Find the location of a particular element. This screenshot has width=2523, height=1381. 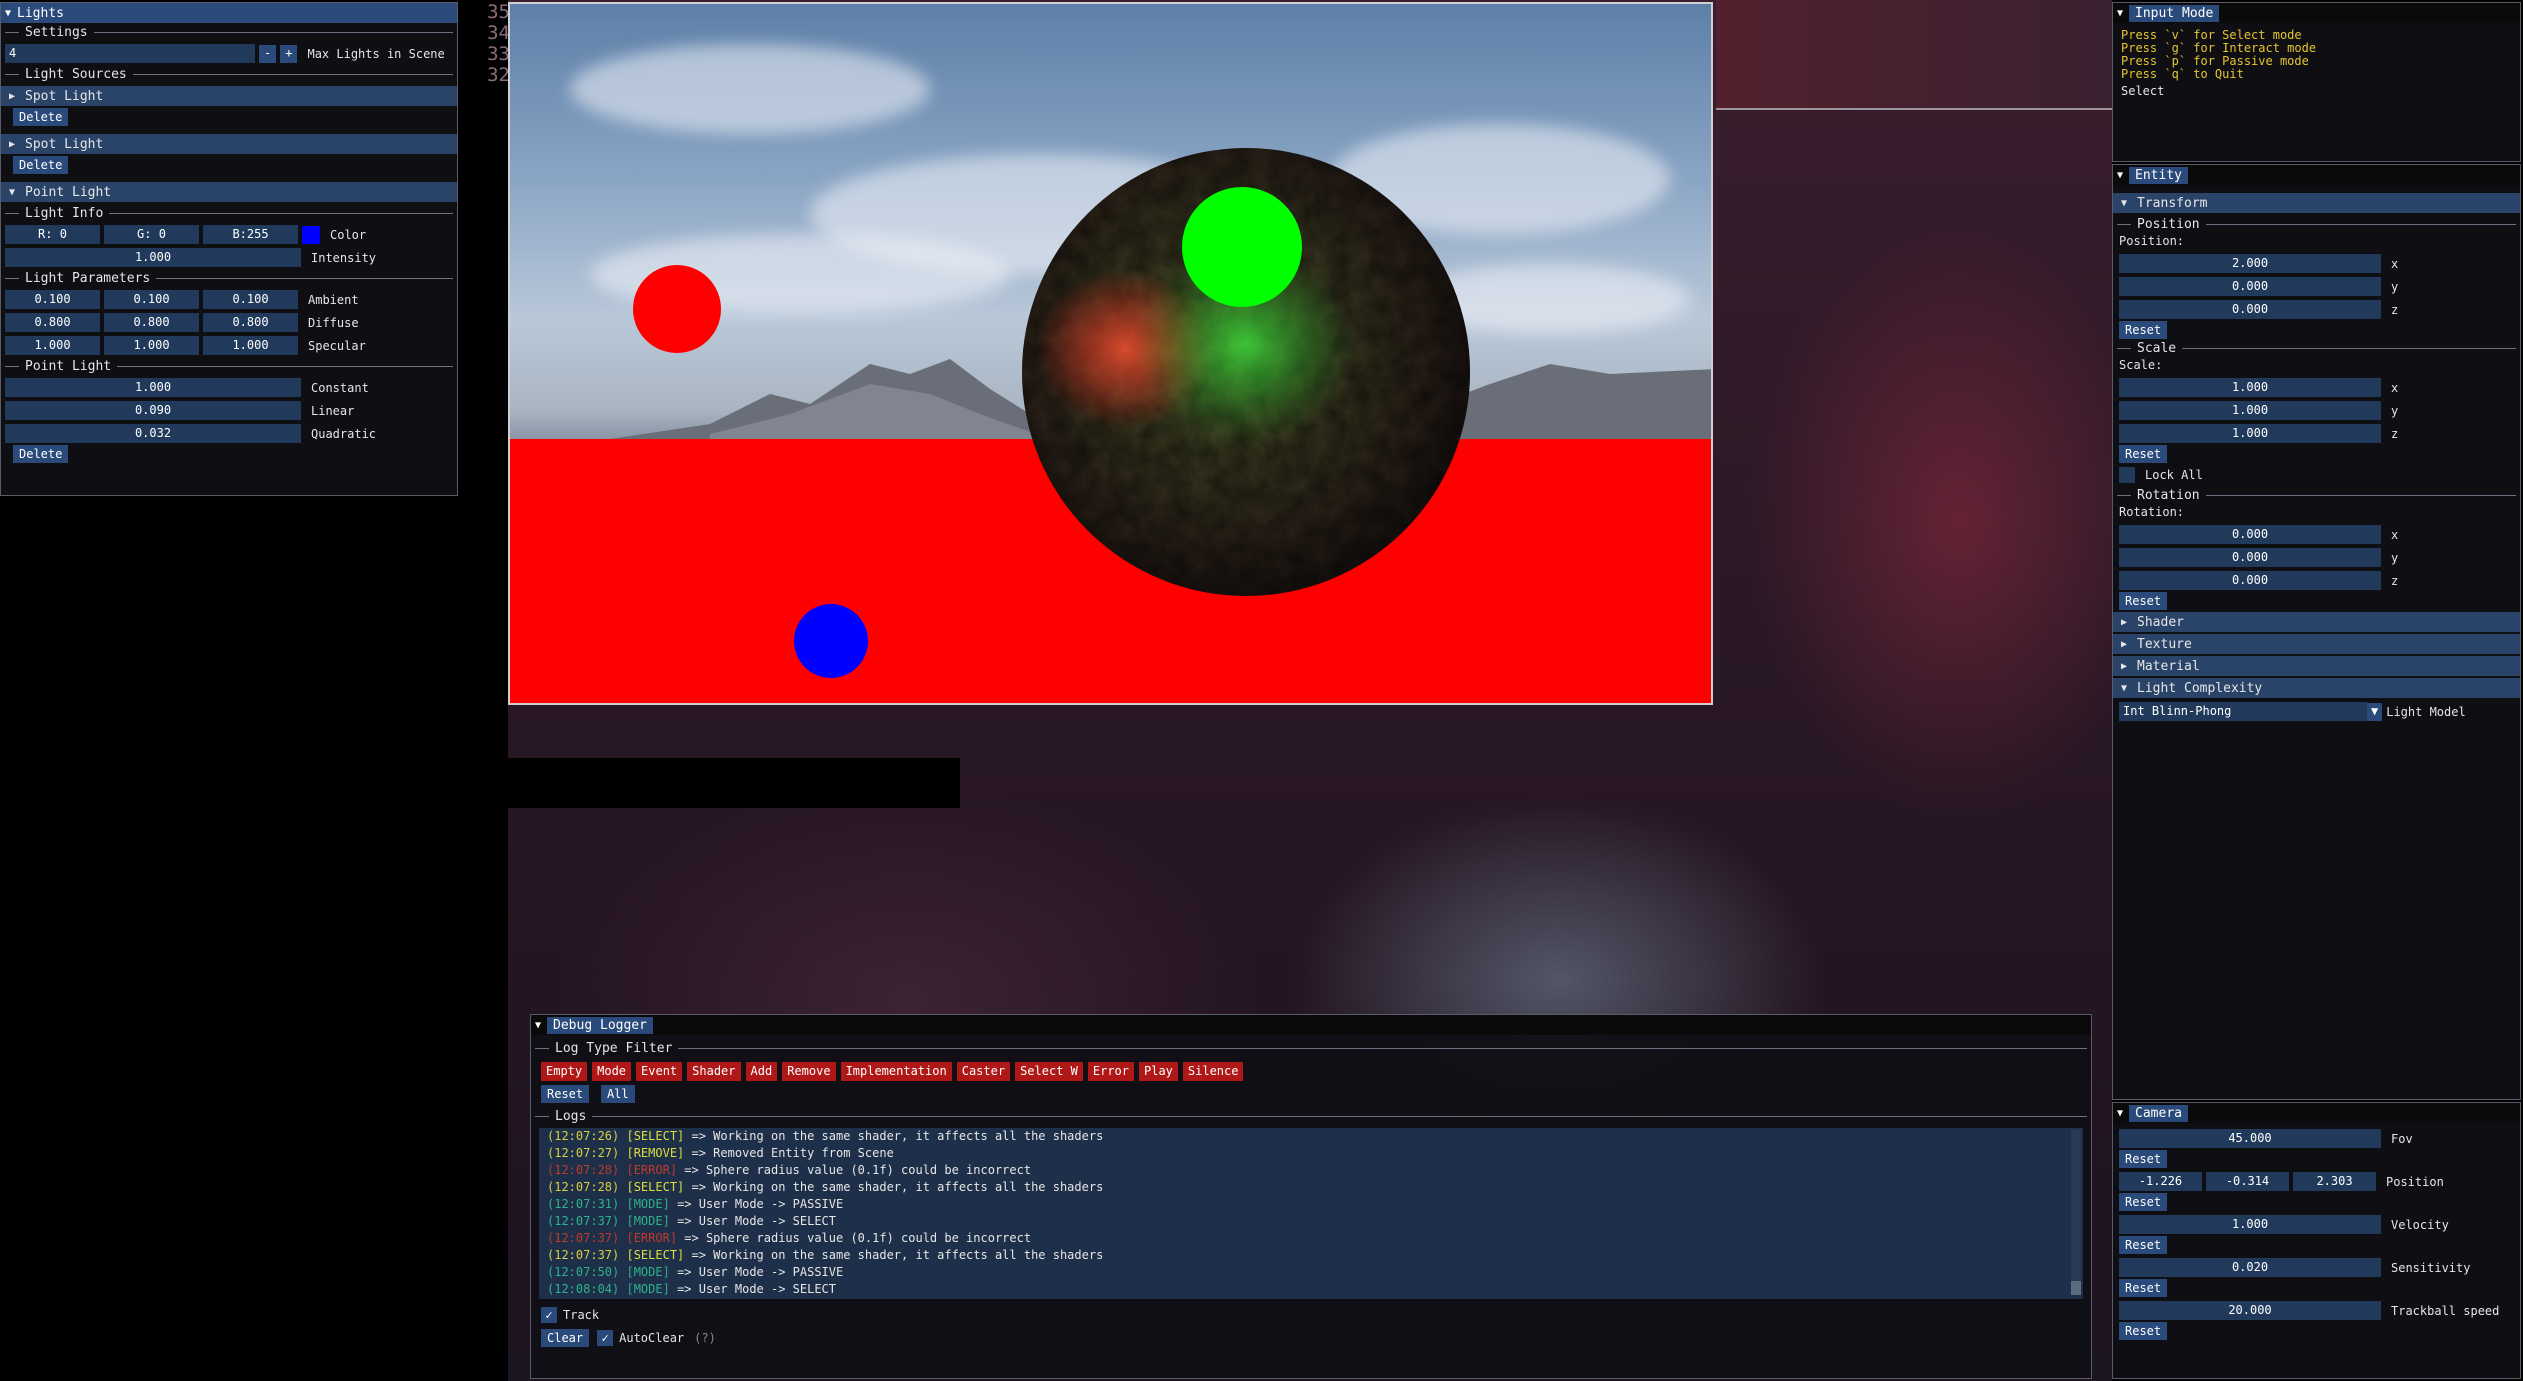

filter-implementation-button: Implementation is located at coordinates (896, 1071).